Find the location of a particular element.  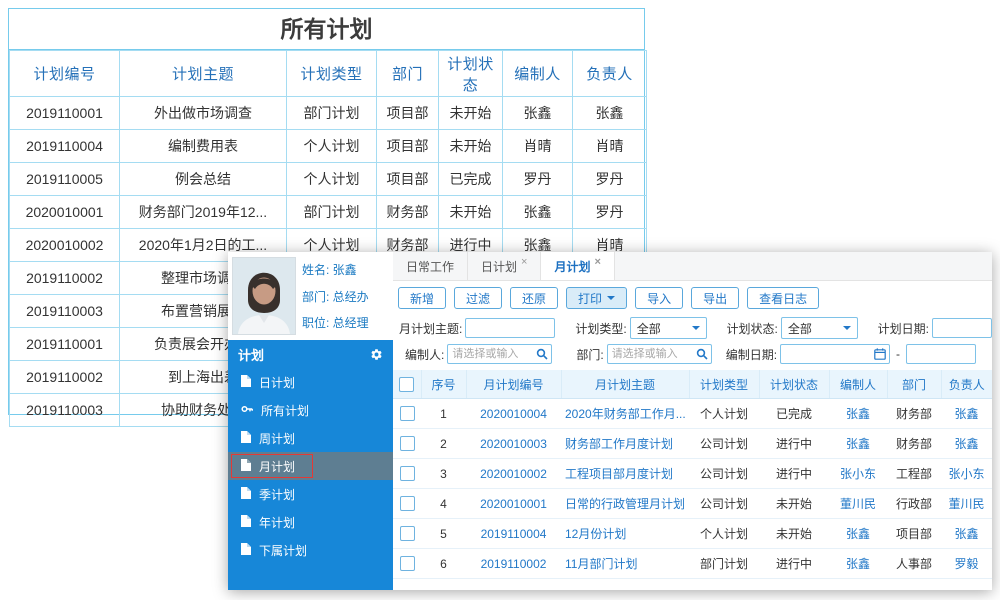

gear-icon is located at coordinates (376, 354).